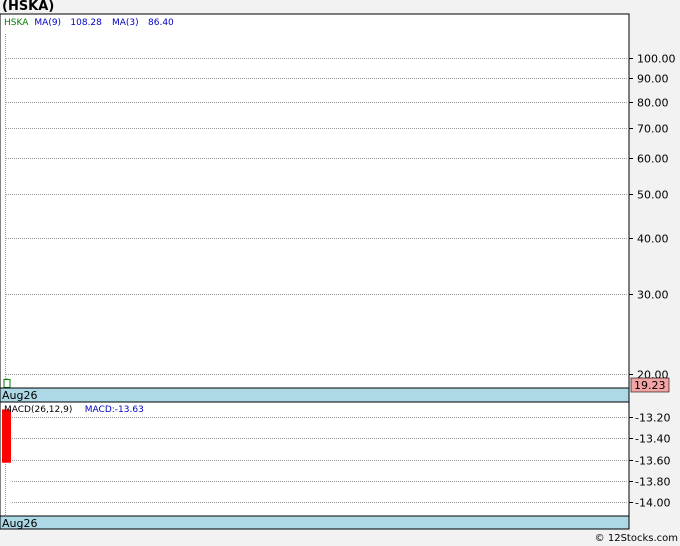 The width and height of the screenshot is (680, 546). Describe the element at coordinates (653, 79) in the screenshot. I see `price-tick-label: 90.00` at that location.